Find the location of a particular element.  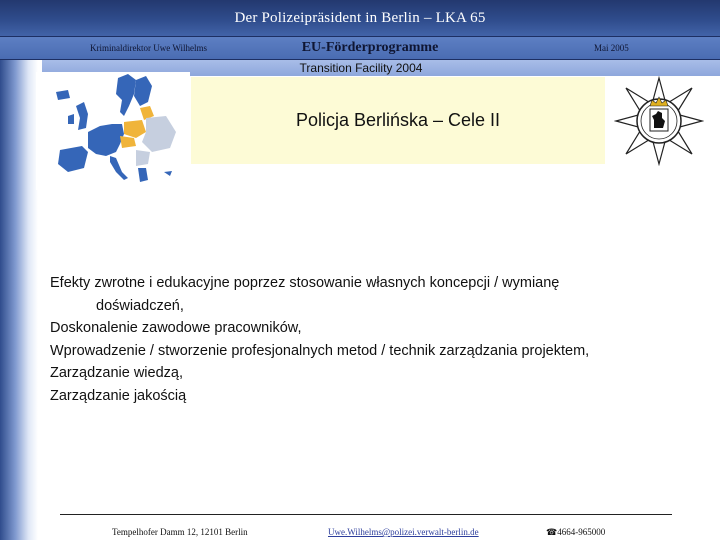

slide-title-box: Policja Berlińska – Cele II is located at coordinates (398, 120).